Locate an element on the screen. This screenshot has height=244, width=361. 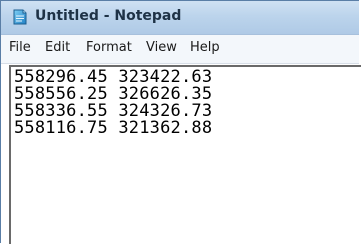
menu-edit: Edit is located at coordinates (57, 47).